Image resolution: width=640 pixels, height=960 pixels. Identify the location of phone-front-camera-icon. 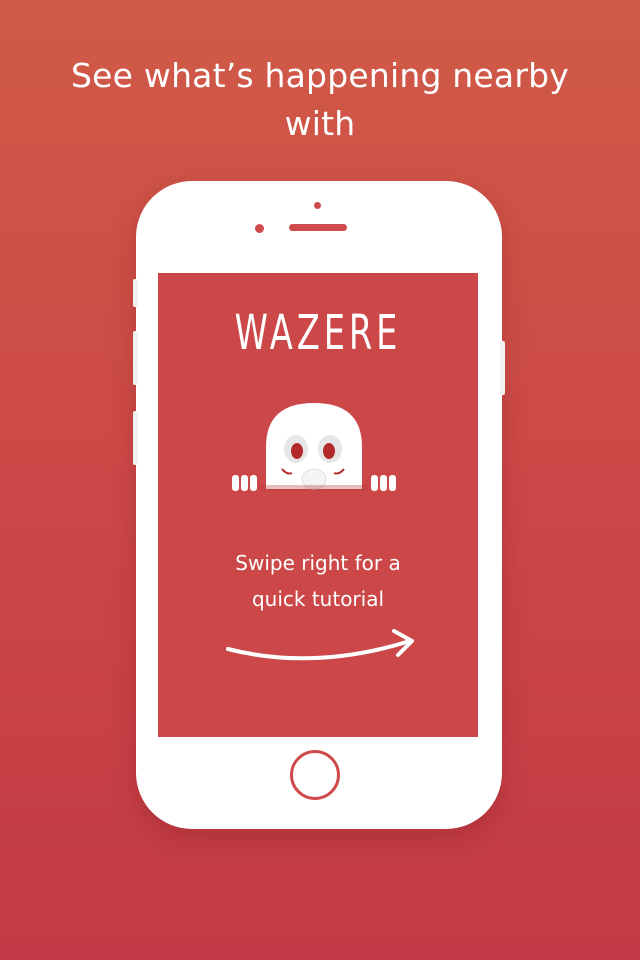
(259, 228).